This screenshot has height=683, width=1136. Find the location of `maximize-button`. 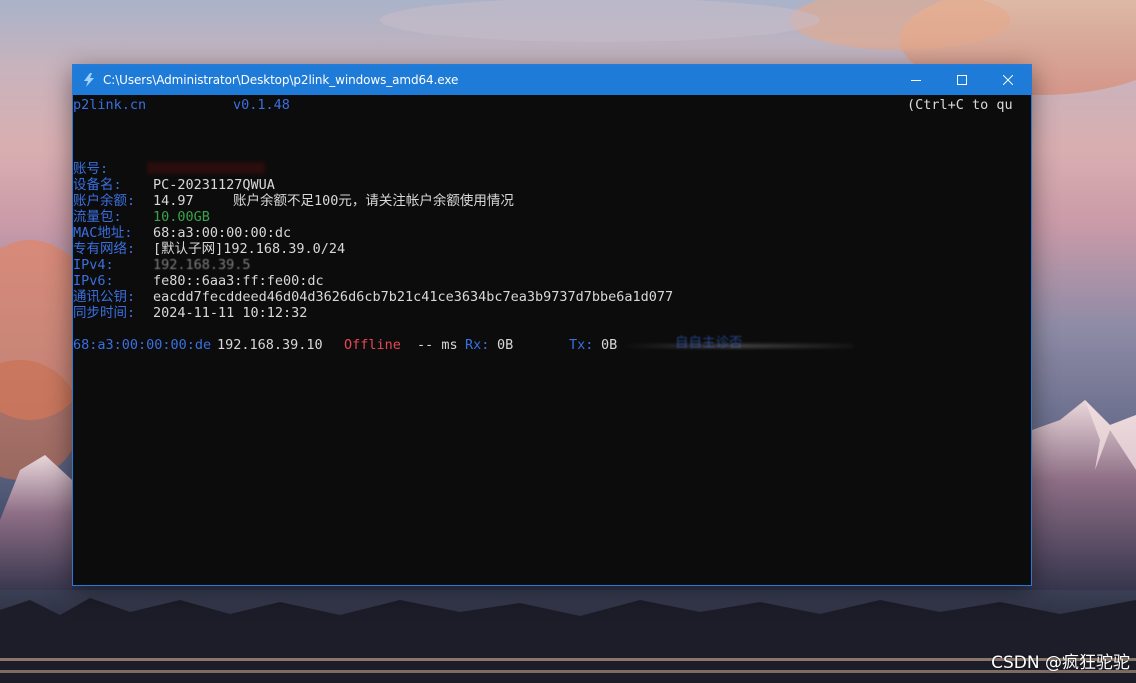

maximize-button is located at coordinates (962, 80).